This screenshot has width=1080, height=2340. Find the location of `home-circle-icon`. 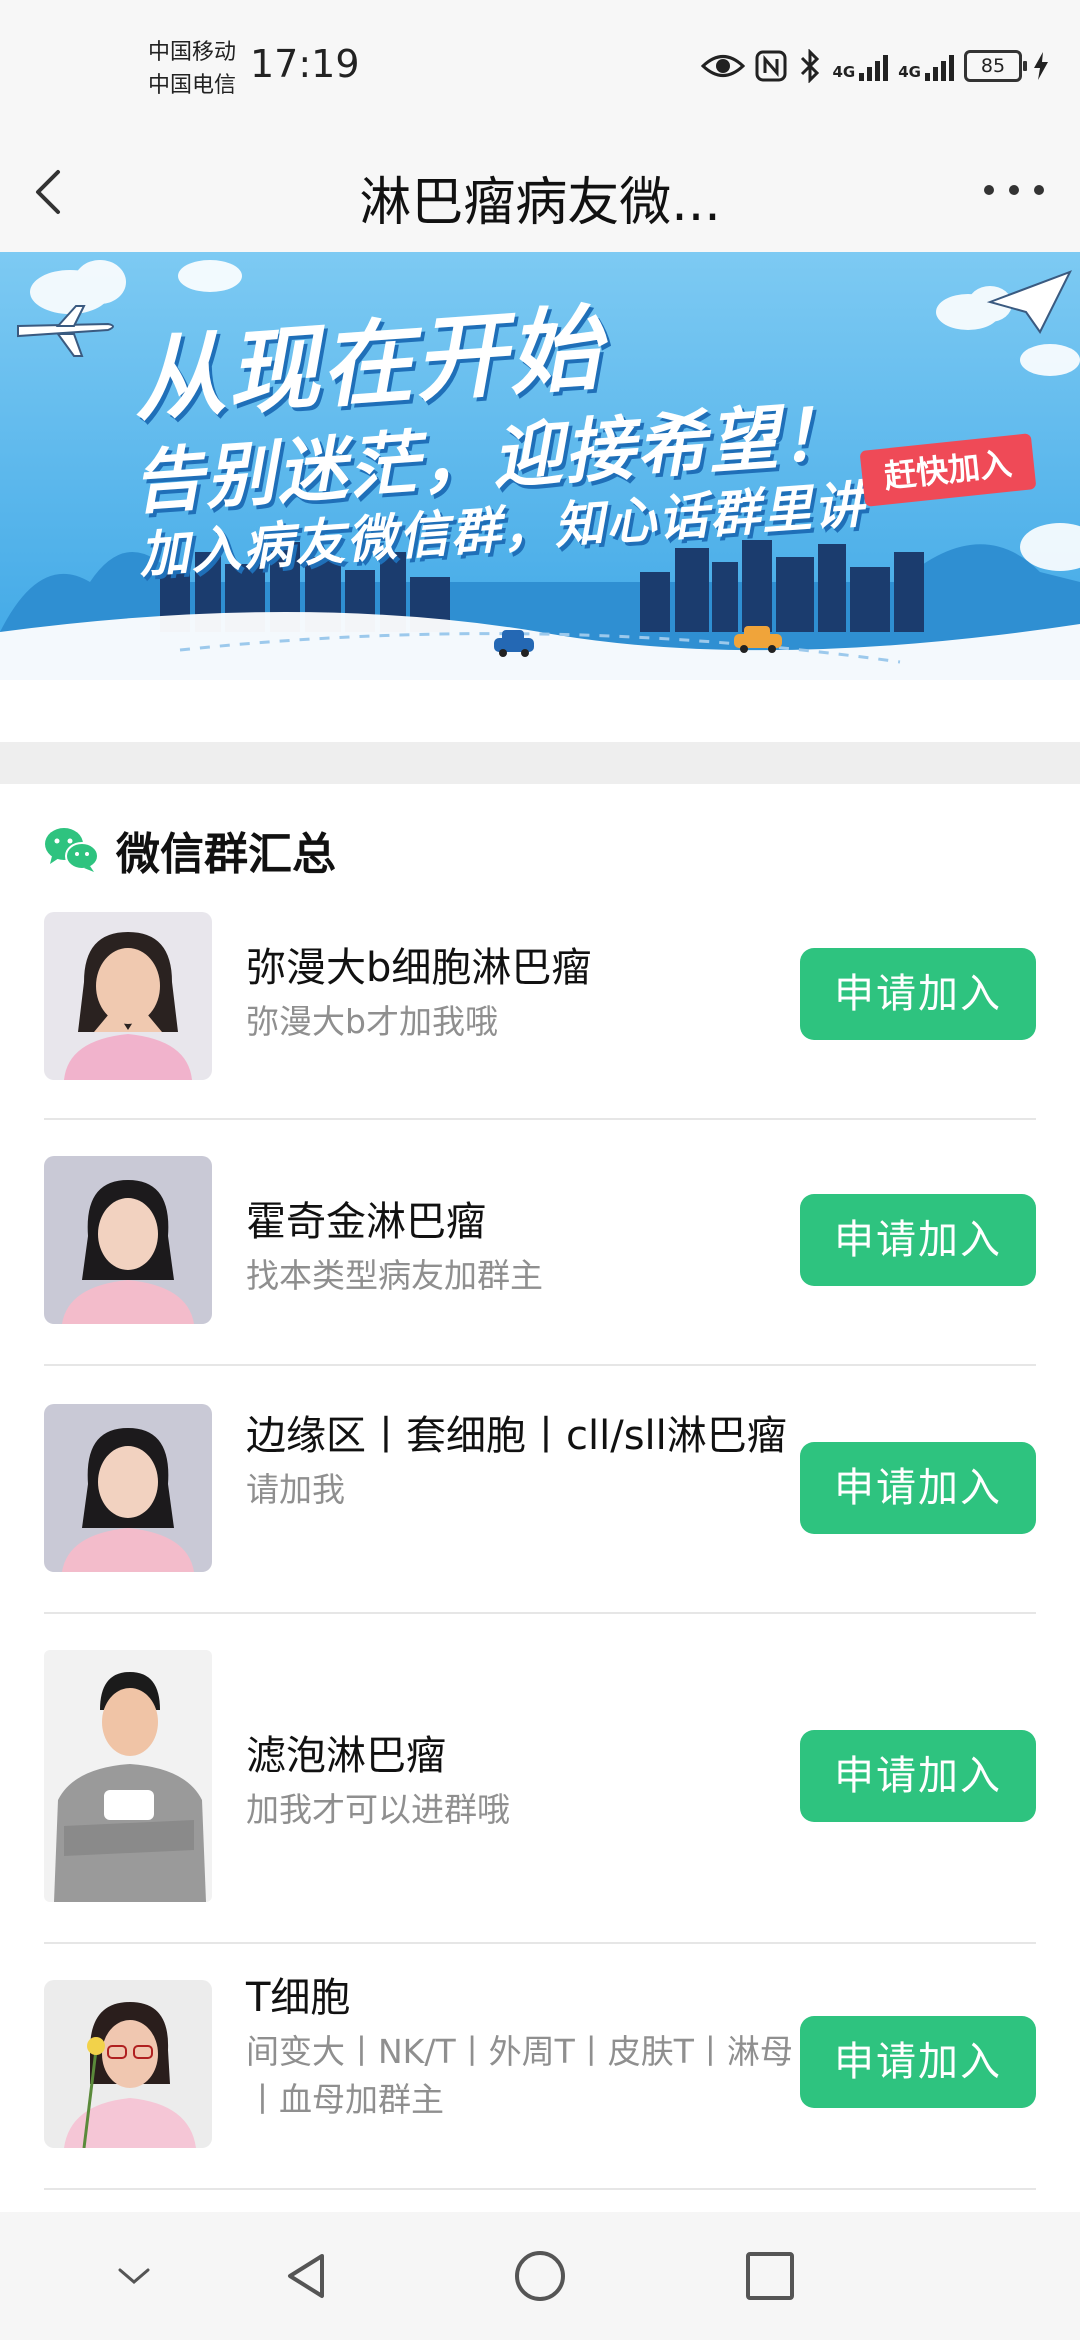

home-circle-icon is located at coordinates (540, 2276).